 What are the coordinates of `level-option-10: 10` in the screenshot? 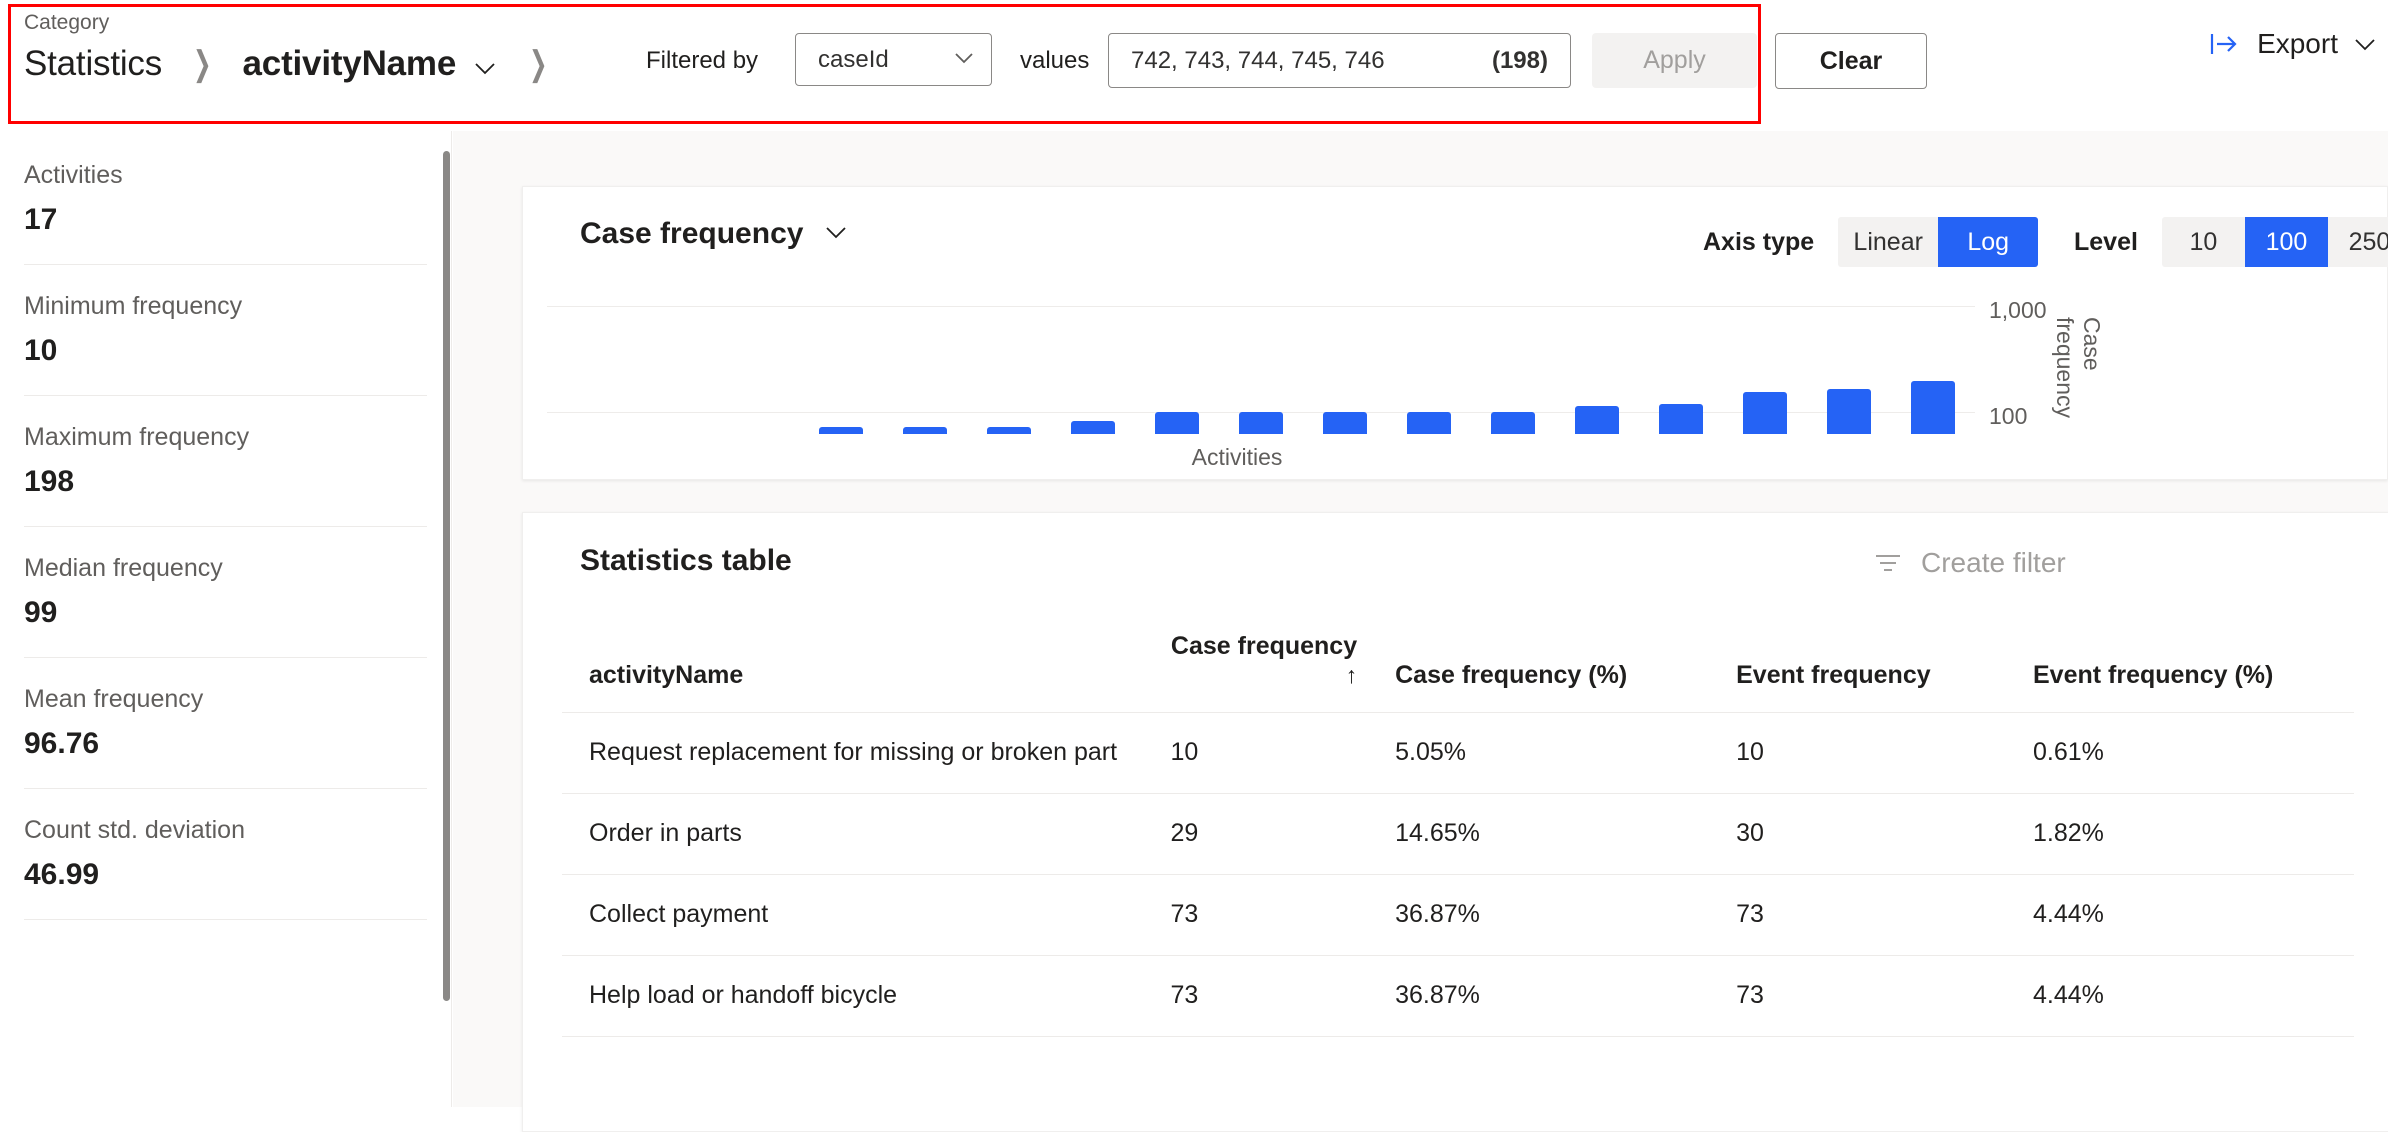 It's located at (2203, 242).